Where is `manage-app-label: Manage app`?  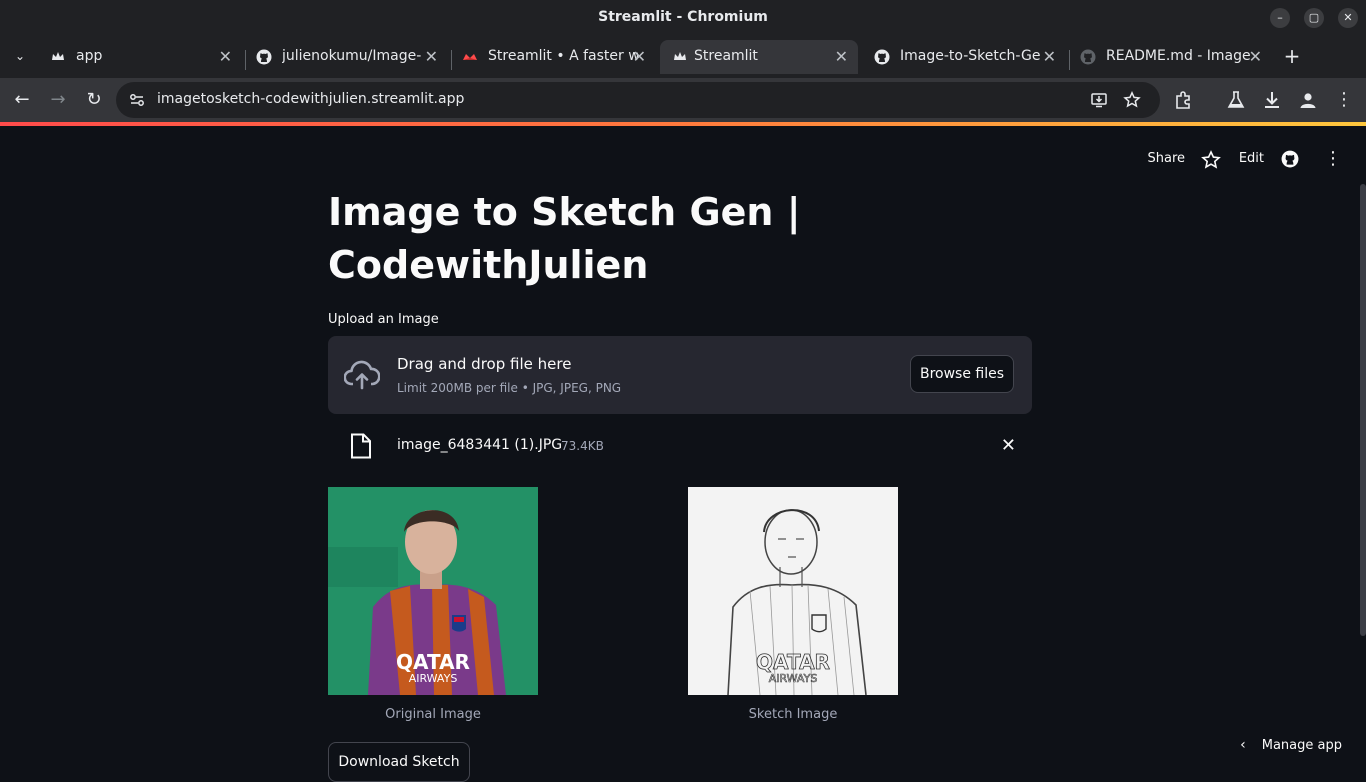 manage-app-label: Manage app is located at coordinates (1301, 745).